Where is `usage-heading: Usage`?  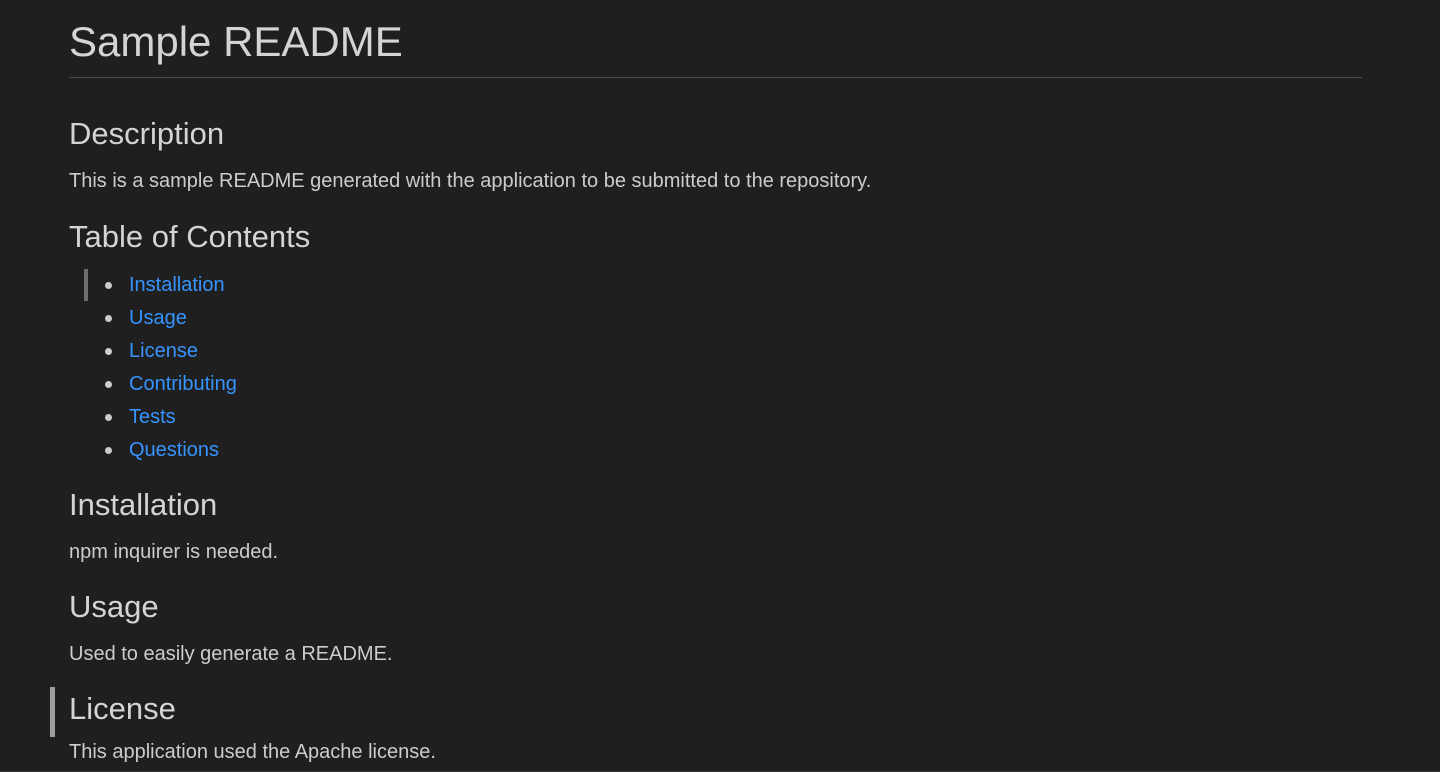 usage-heading: Usage is located at coordinates (114, 606).